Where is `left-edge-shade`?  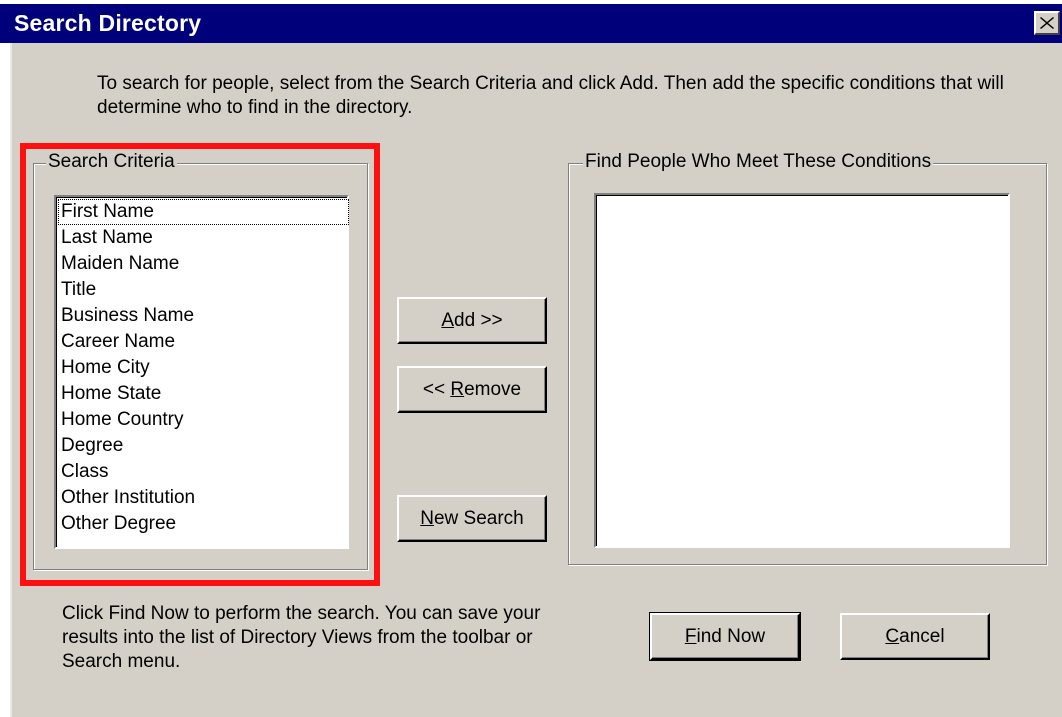
left-edge-shade is located at coordinates (11, 380).